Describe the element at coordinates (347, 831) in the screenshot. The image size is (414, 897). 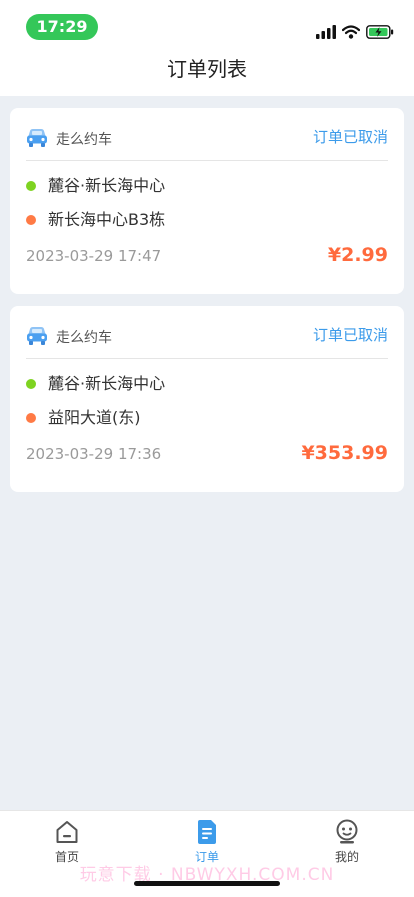
I see `profile-icon` at that location.